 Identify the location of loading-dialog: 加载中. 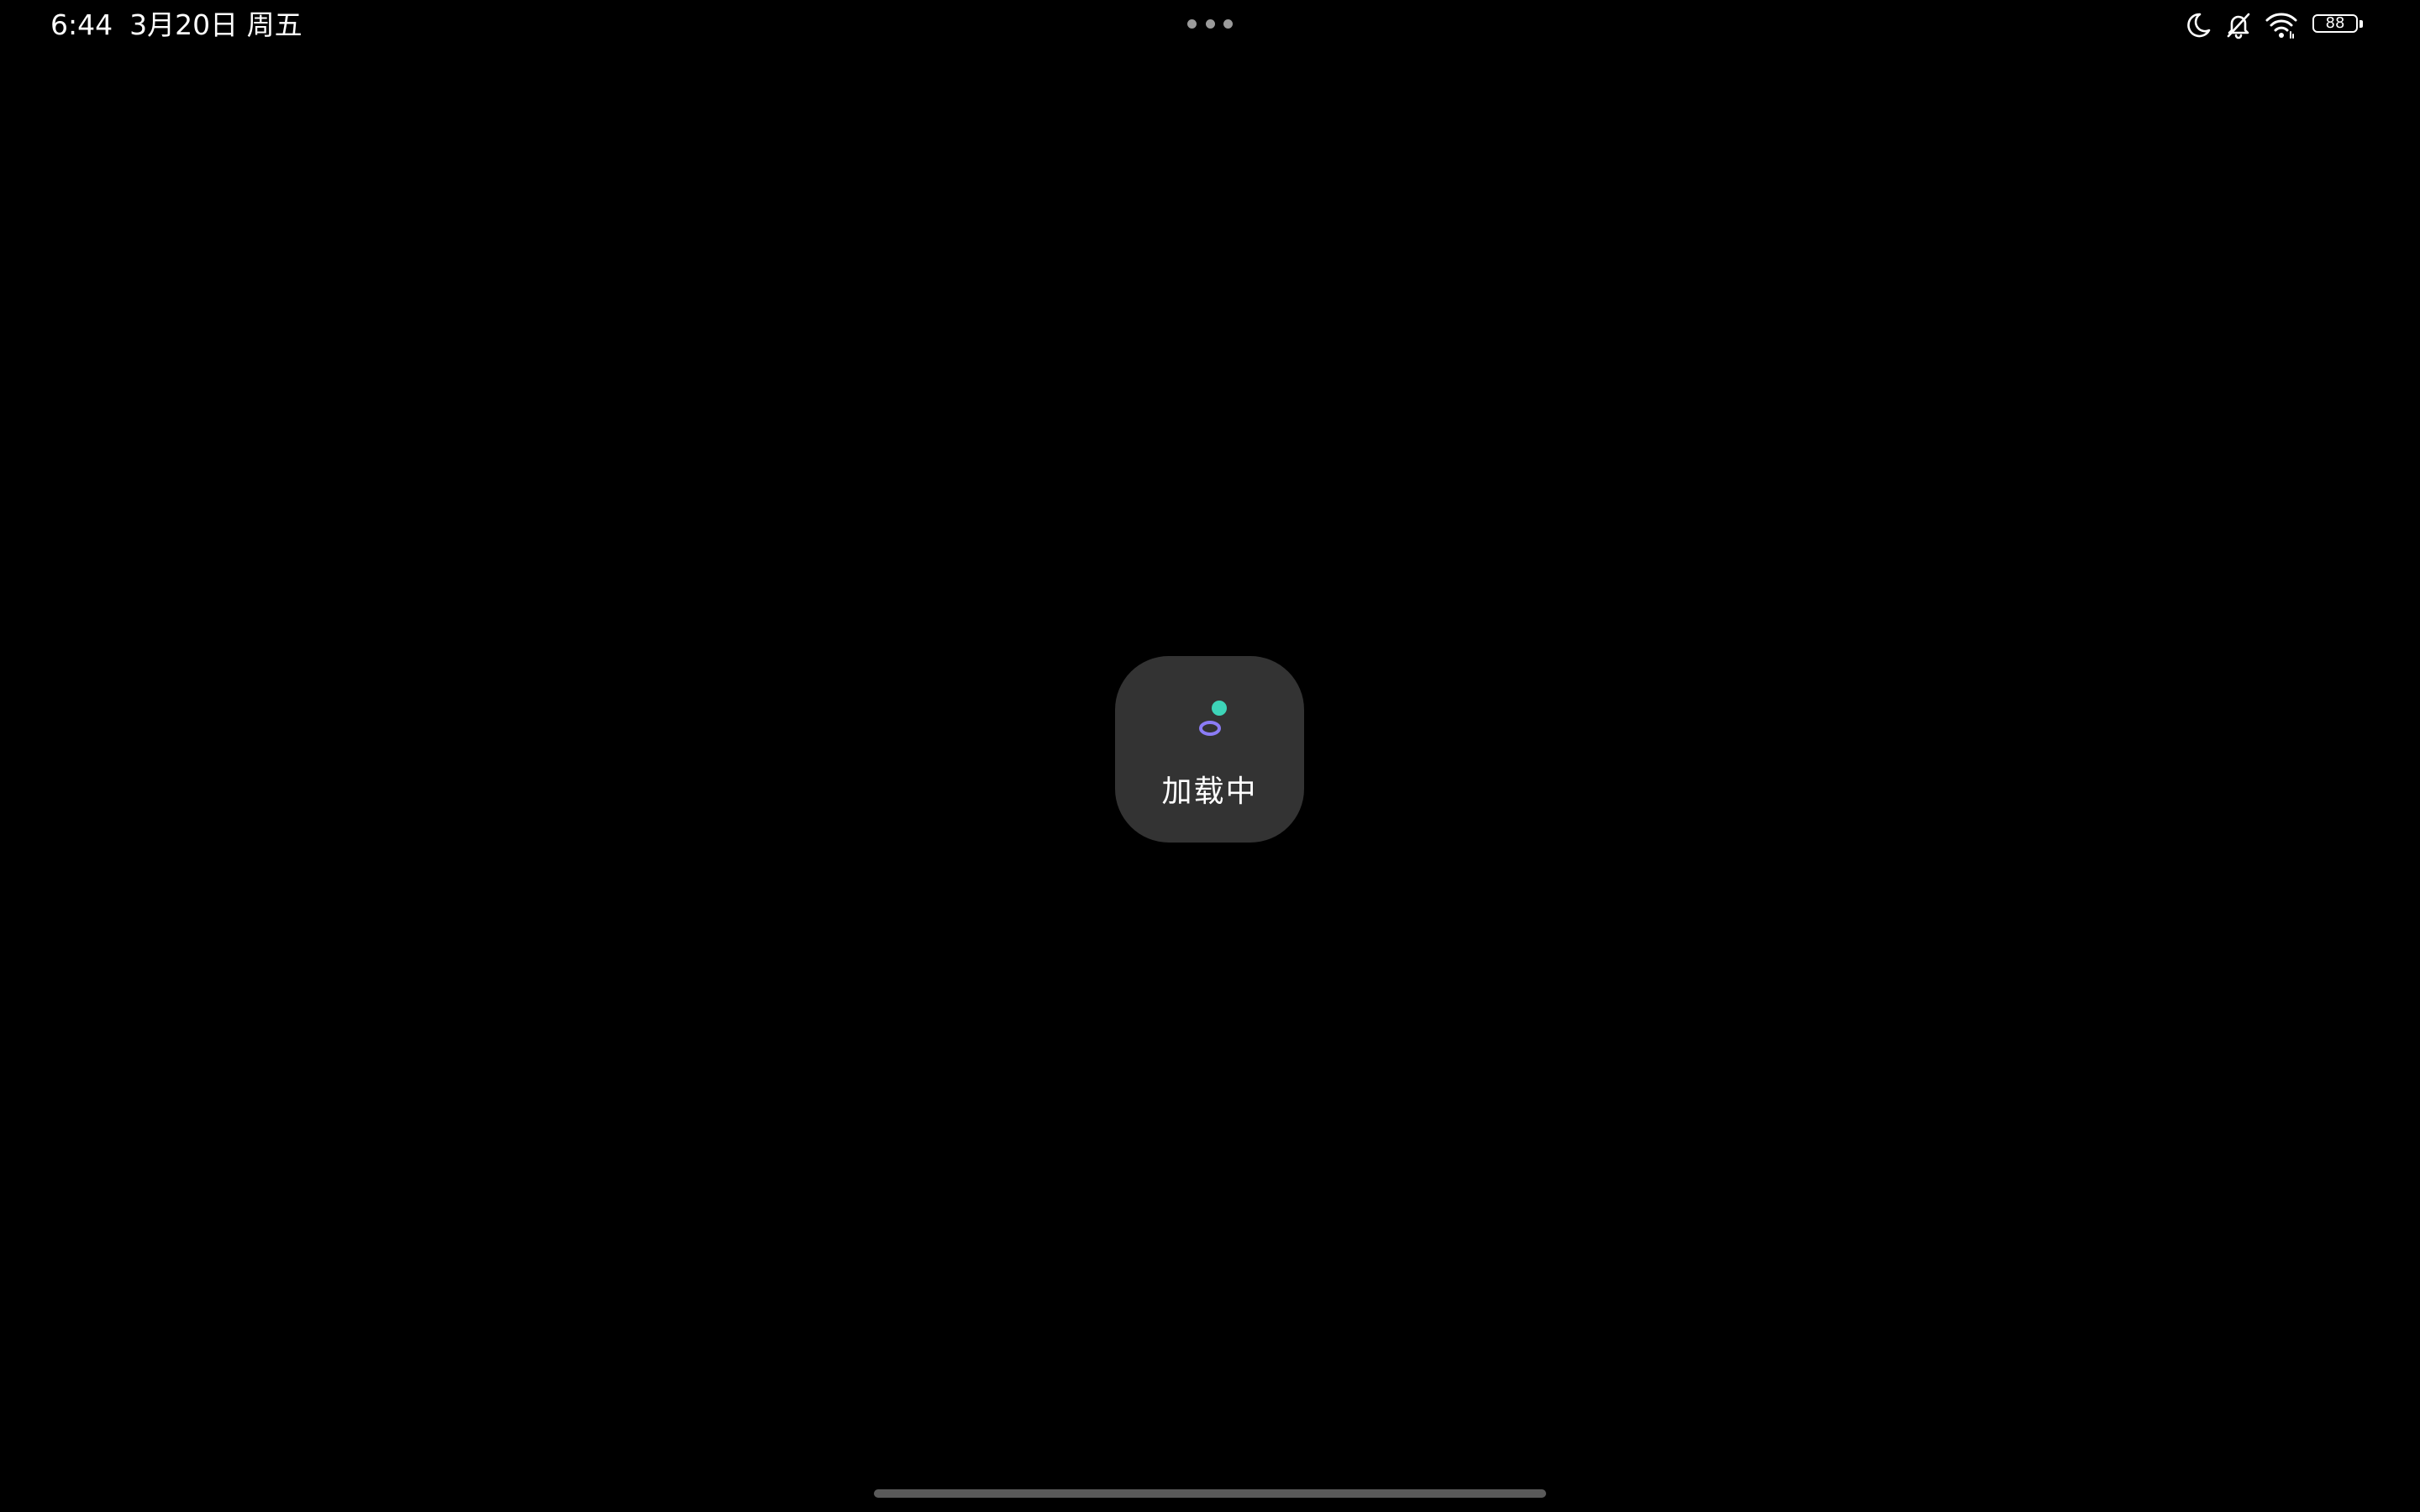
(1209, 749).